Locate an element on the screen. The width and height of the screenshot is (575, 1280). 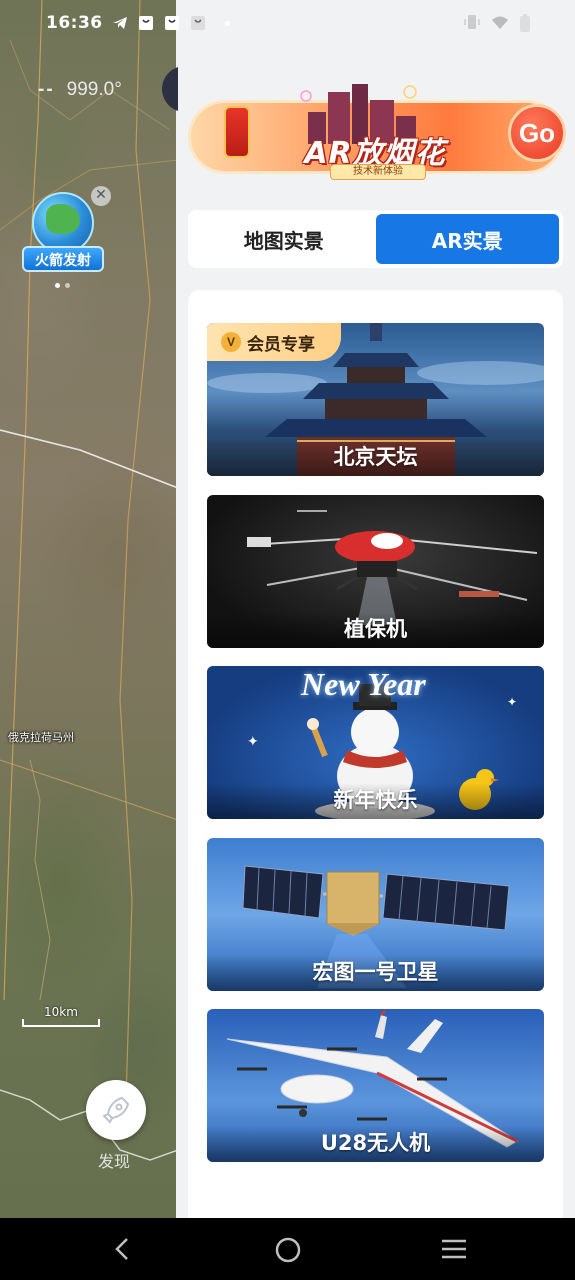
scene-tile-satellite: 宏图一号卫星 is located at coordinates (375, 914).